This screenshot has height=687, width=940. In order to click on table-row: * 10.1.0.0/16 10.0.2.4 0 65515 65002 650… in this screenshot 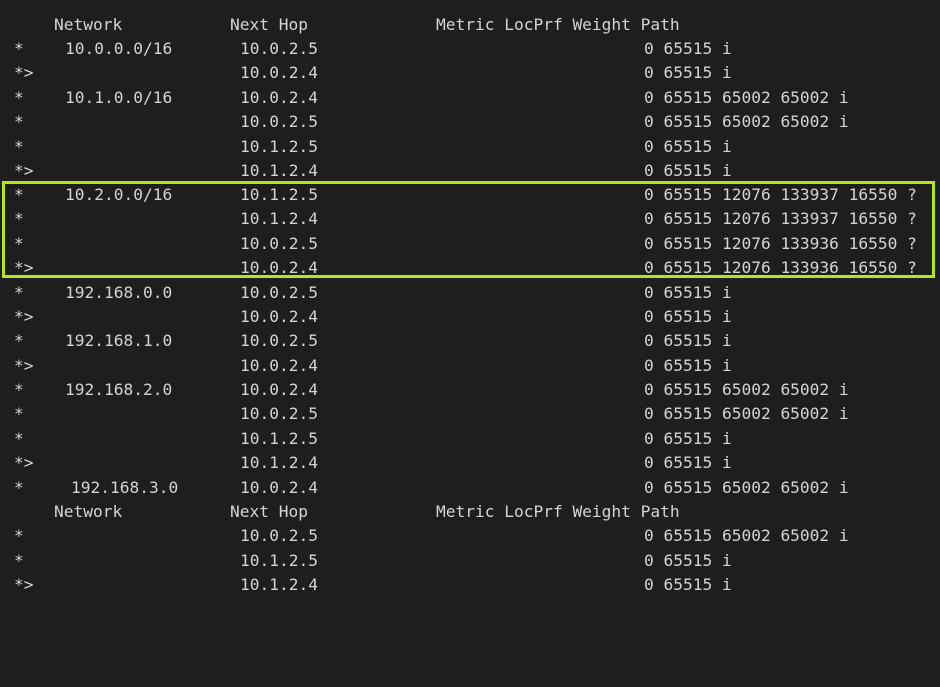, I will do `click(470, 98)`.